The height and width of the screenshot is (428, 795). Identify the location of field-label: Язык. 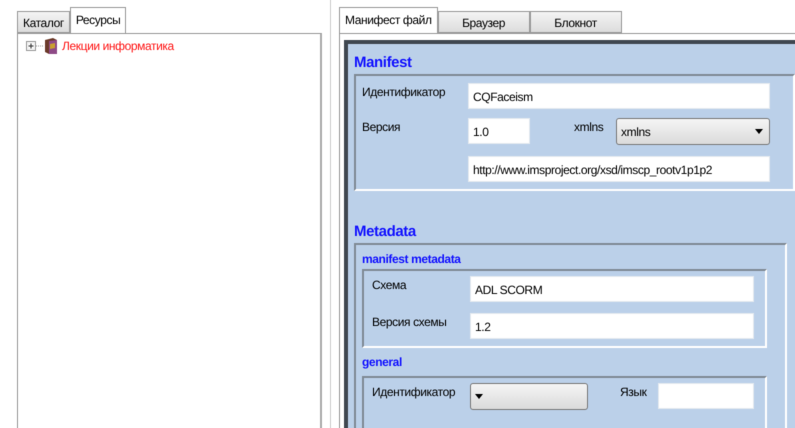
(634, 391).